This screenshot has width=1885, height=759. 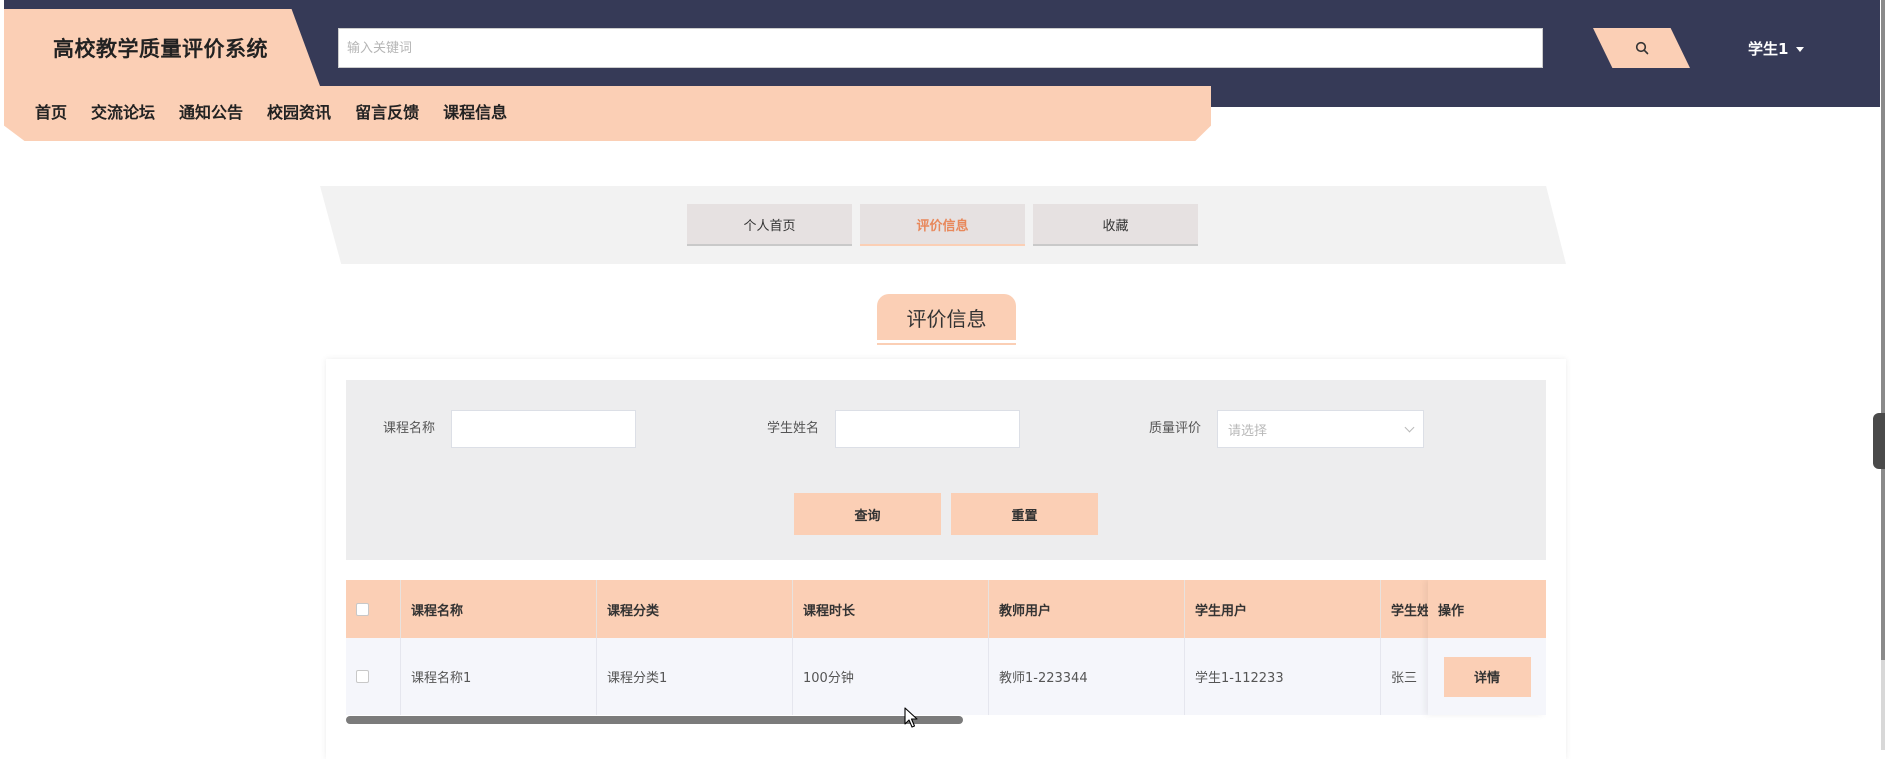 I want to click on table-horizontal-scrollbar, so click(x=654, y=720).